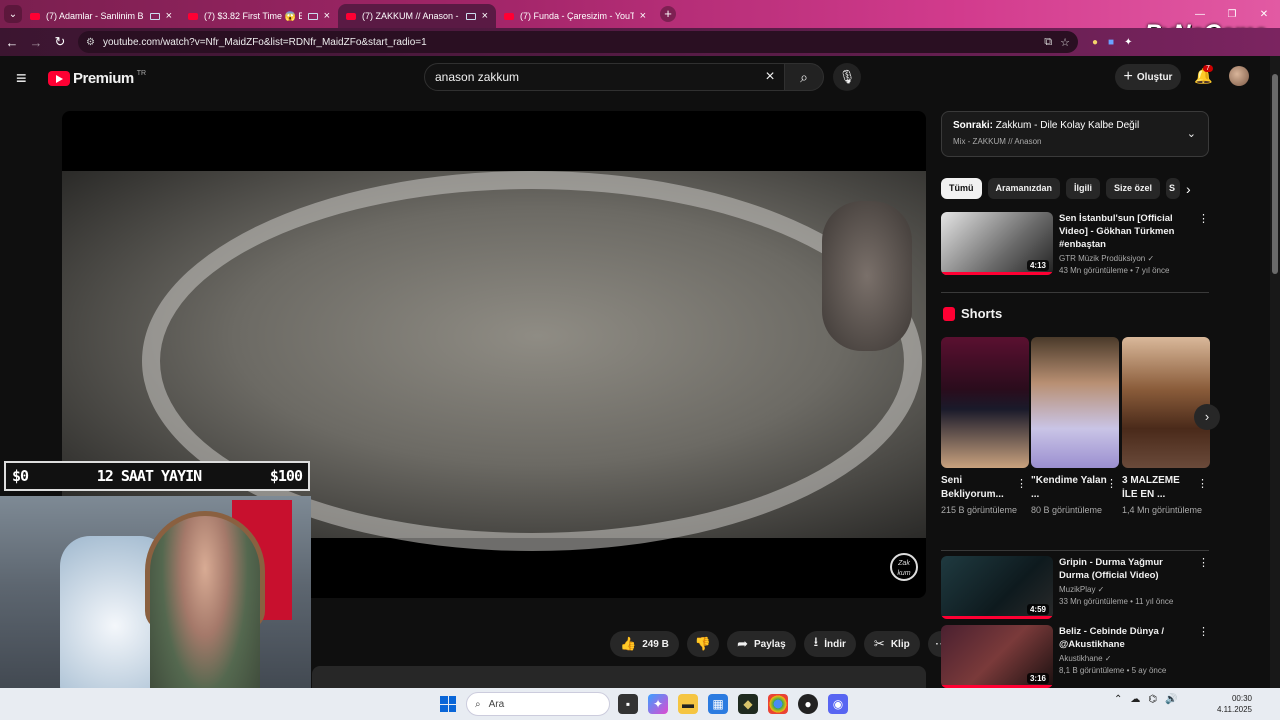 The image size is (1280, 720). I want to click on chevron-down-icon: ⌄, so click(1191, 133).